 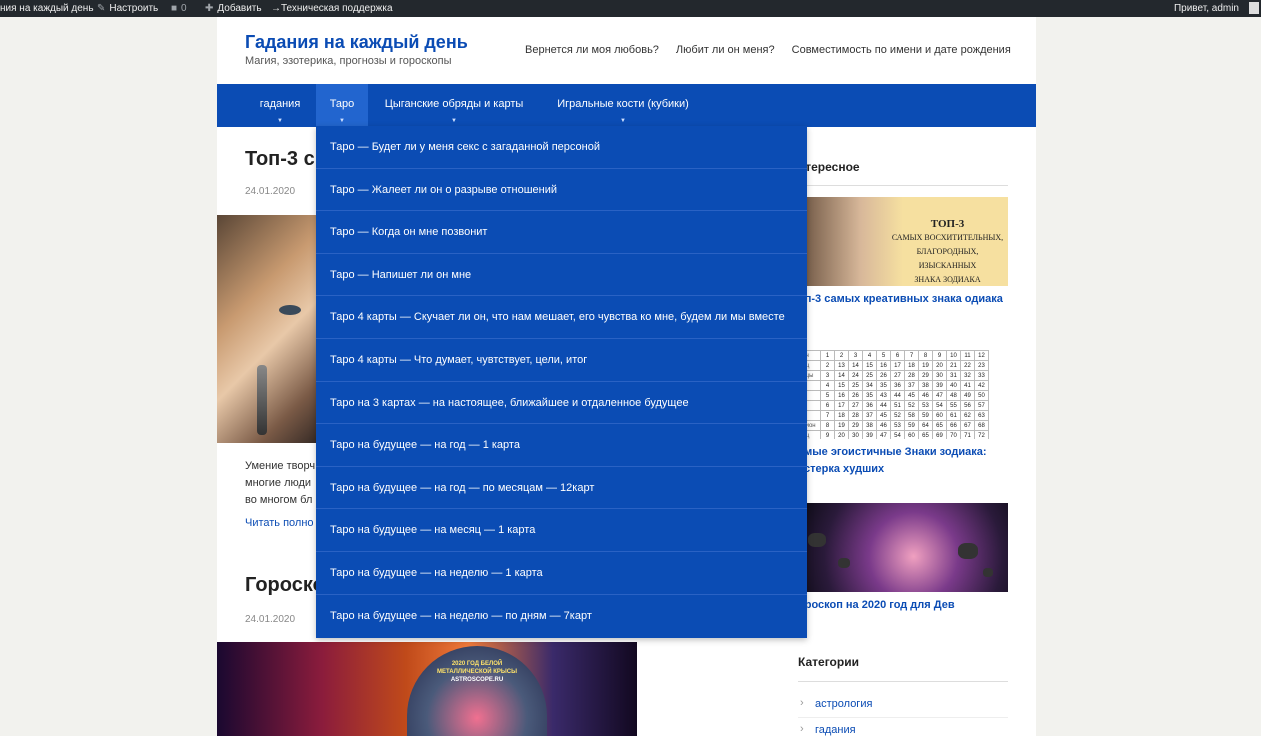 What do you see at coordinates (827, 355) in the screenshot?
I see `table-cell: 1` at bounding box center [827, 355].